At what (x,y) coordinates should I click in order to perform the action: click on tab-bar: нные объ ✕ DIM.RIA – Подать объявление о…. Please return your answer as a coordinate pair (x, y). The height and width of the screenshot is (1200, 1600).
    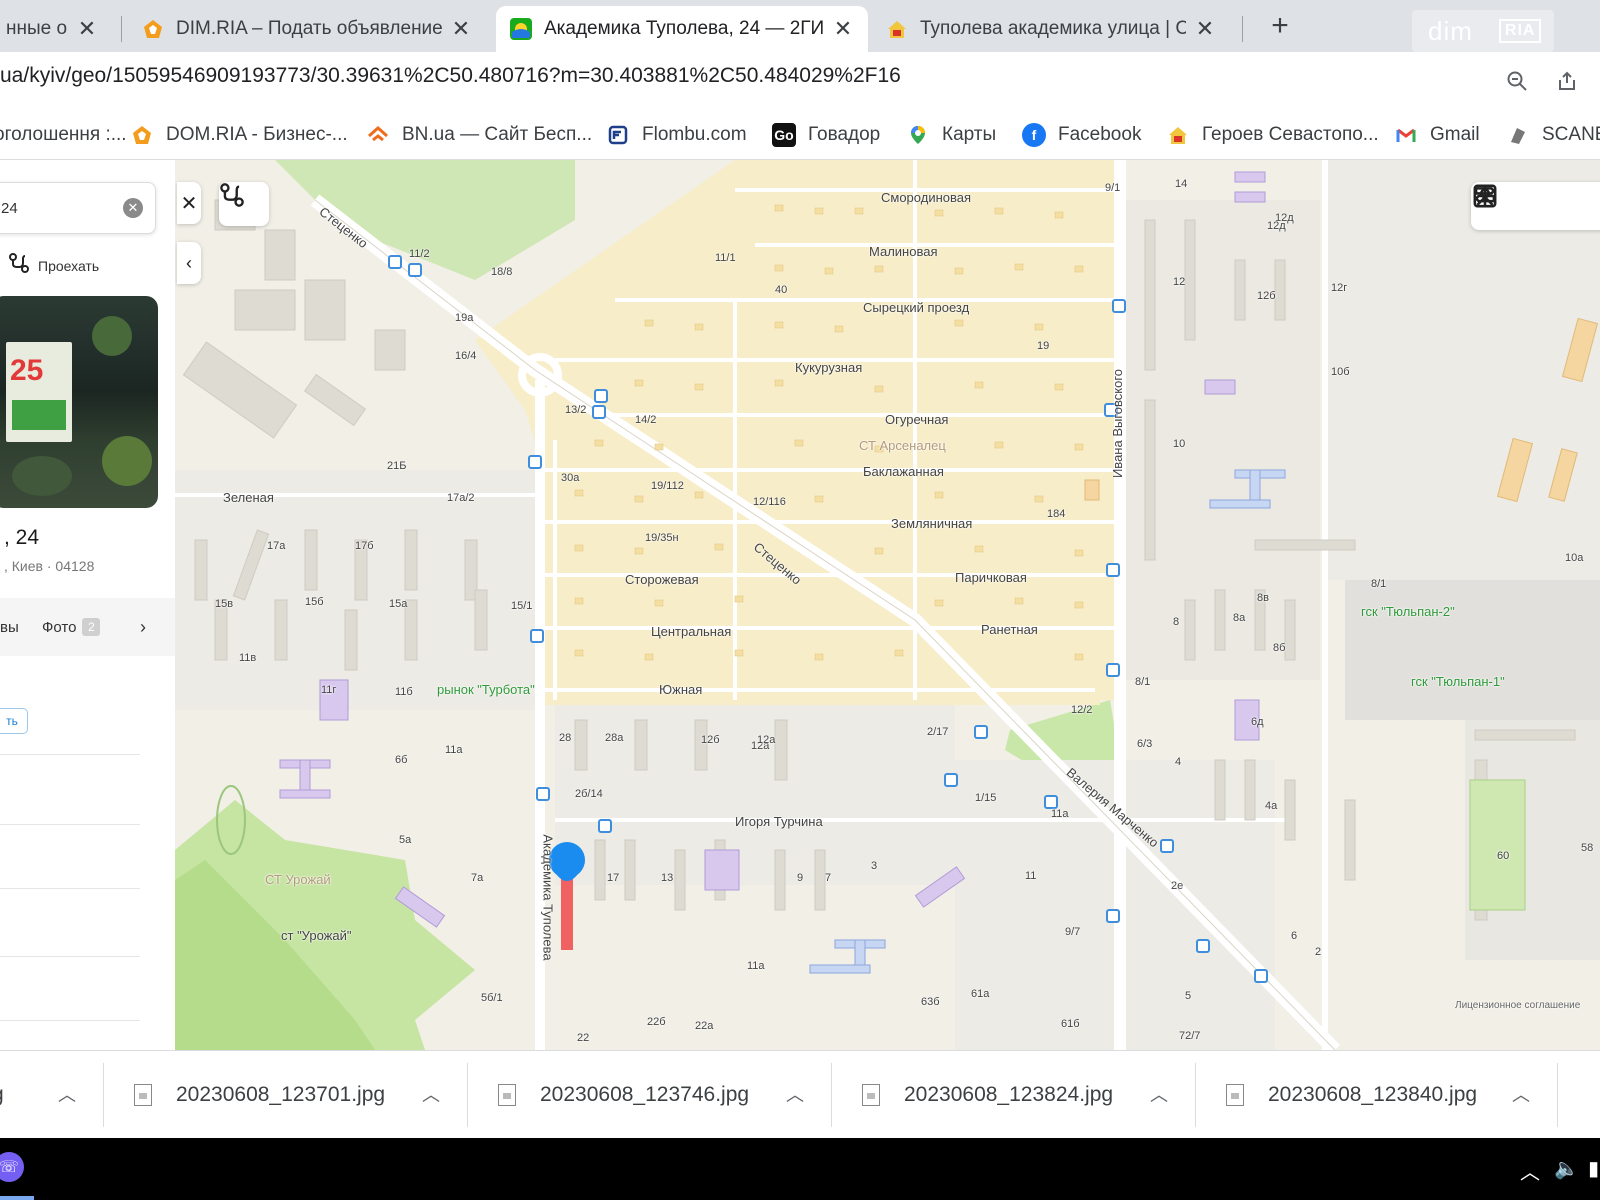
    Looking at the image, I should click on (800, 26).